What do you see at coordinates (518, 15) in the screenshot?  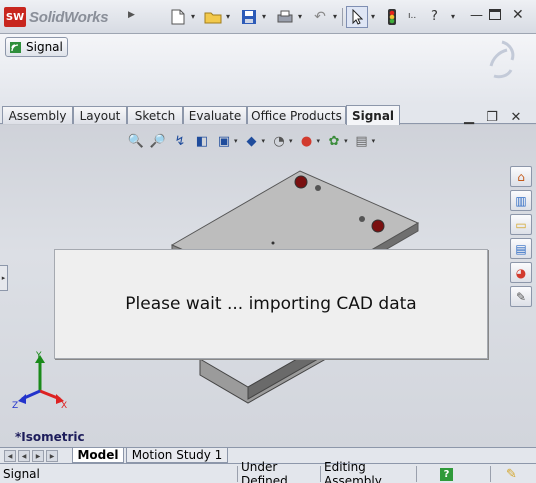 I see `close-window-icon: ✕` at bounding box center [518, 15].